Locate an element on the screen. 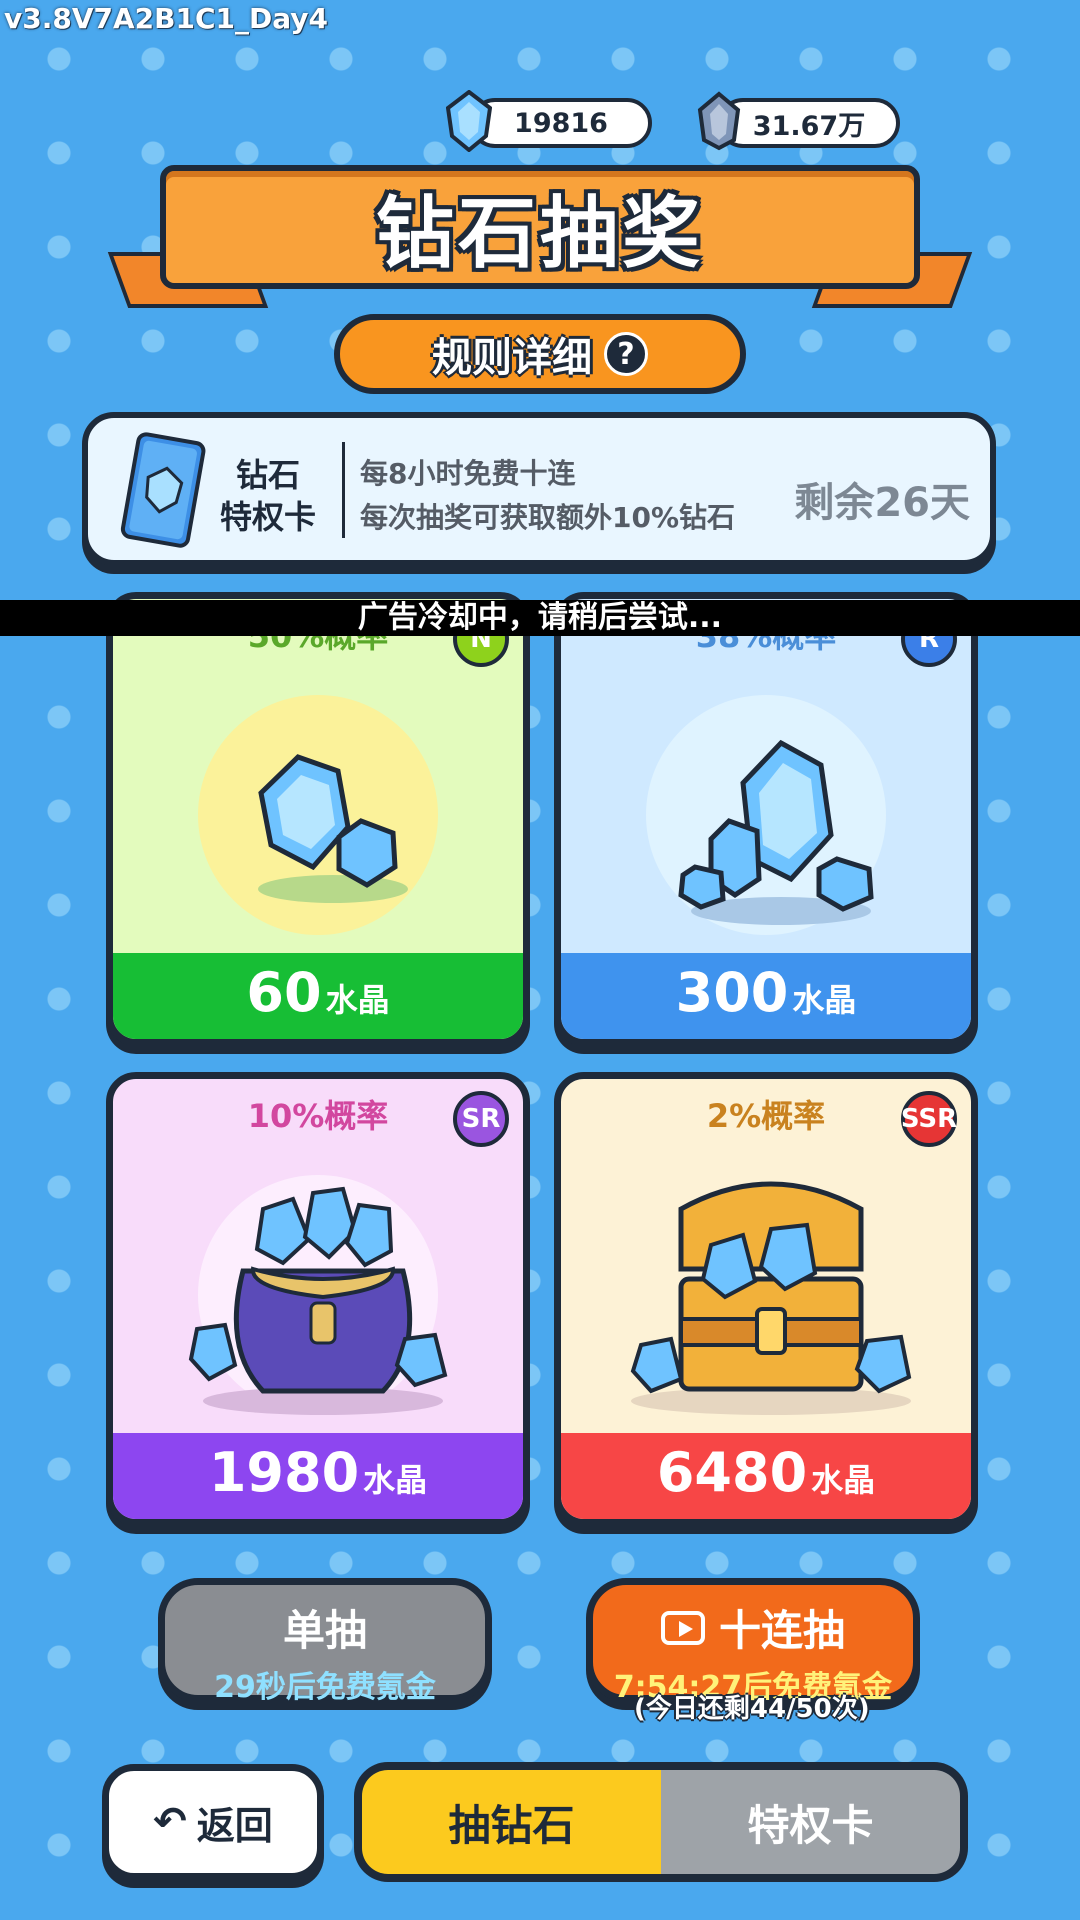  back-button: ↶ 返回 is located at coordinates (213, 1822).